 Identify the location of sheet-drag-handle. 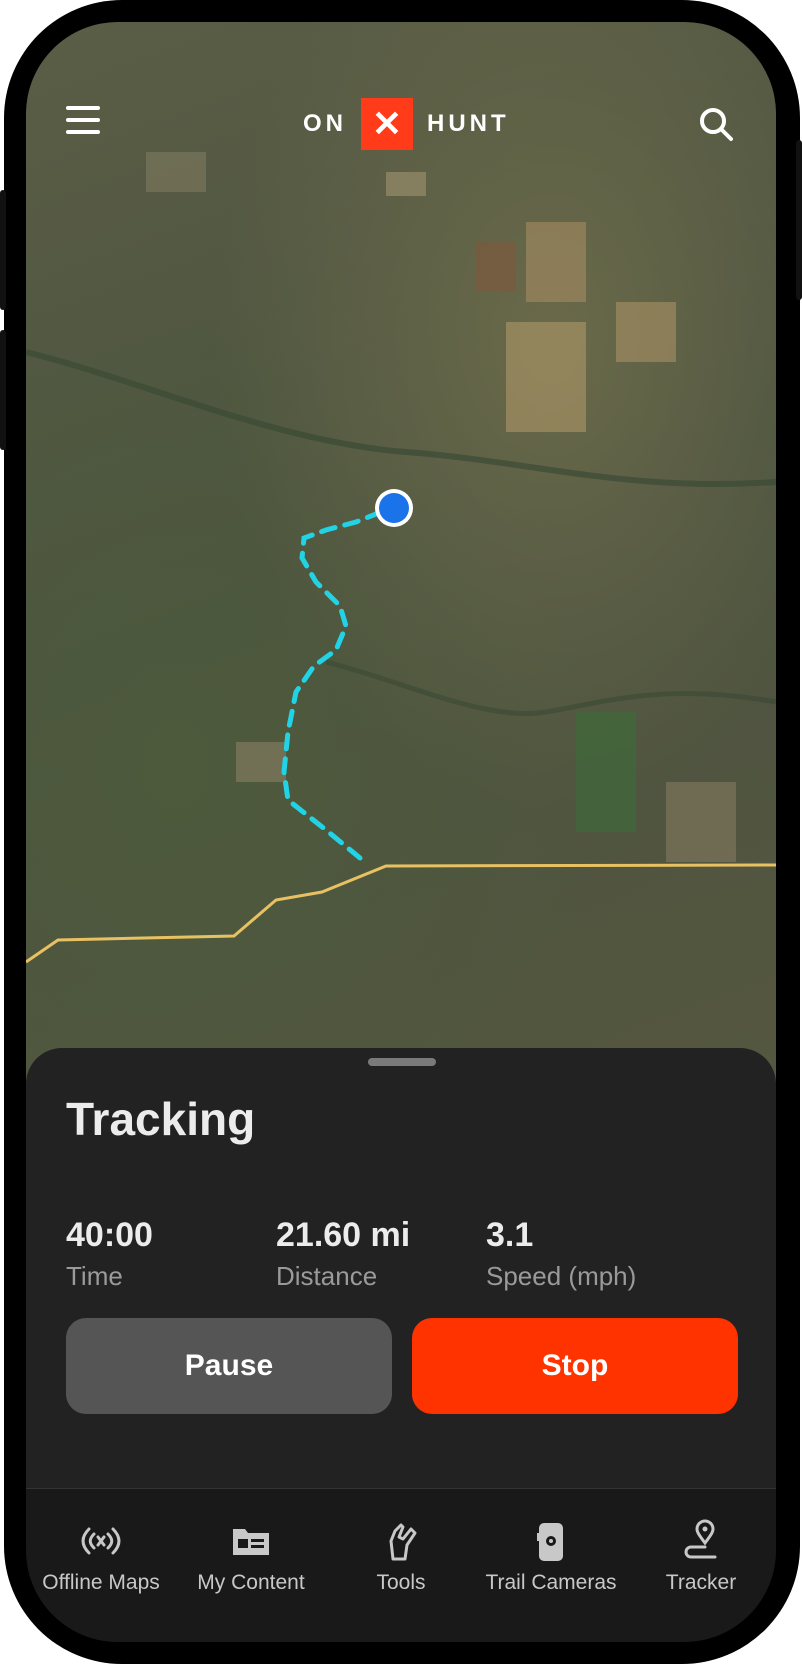
(402, 1062).